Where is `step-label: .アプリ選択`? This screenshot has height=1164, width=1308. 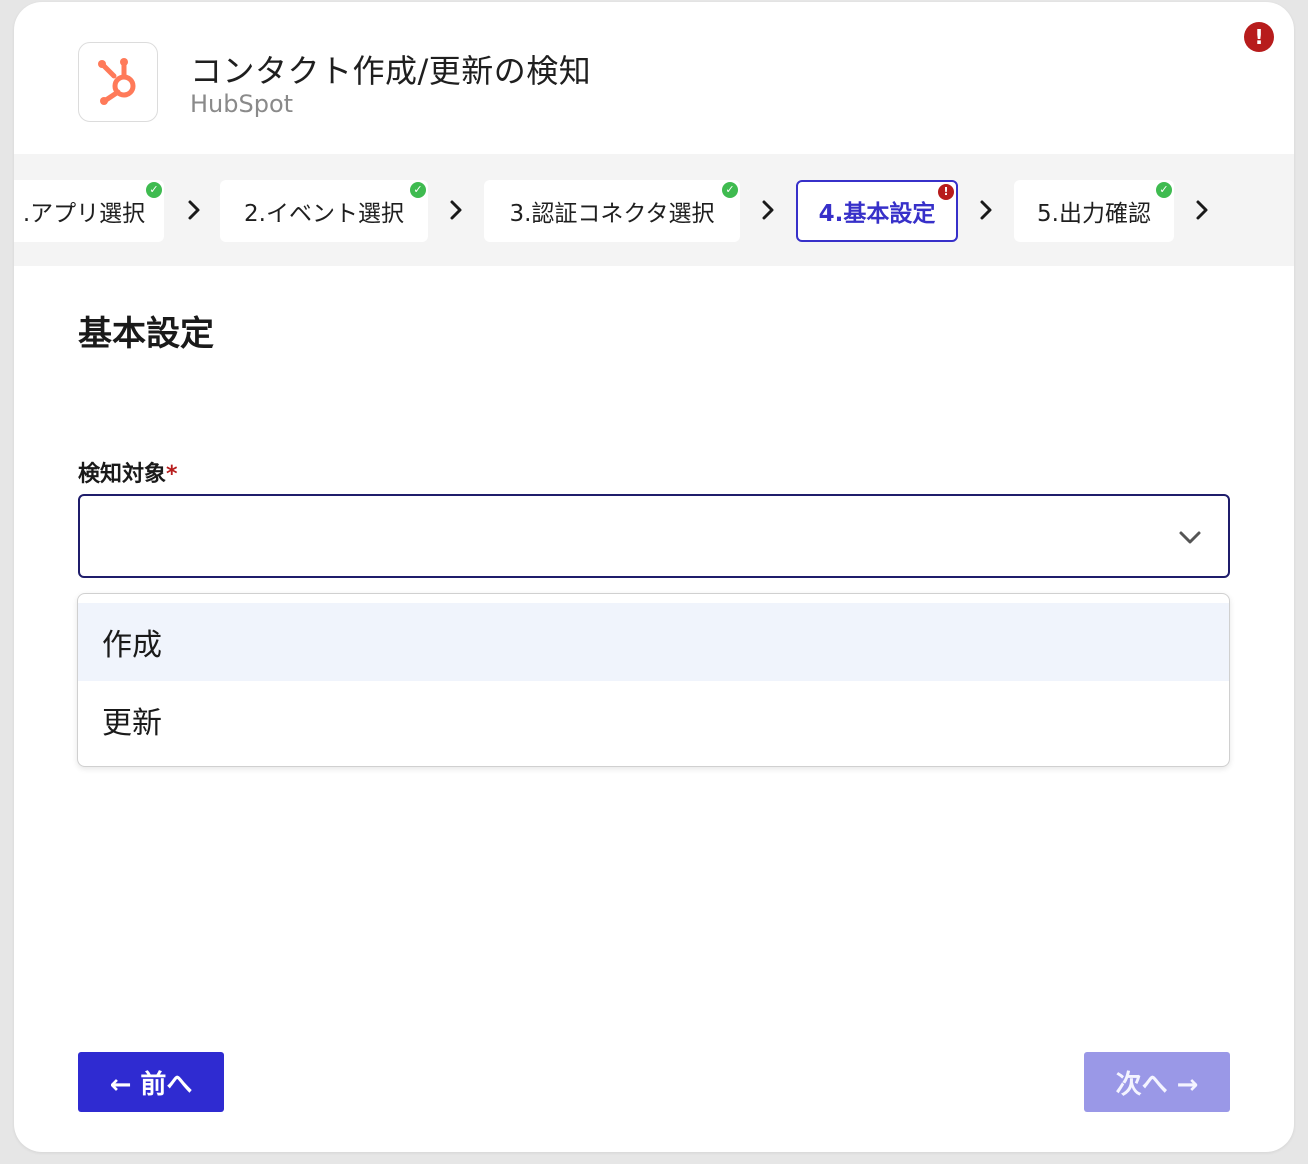 step-label: .アプリ選択 is located at coordinates (84, 214).